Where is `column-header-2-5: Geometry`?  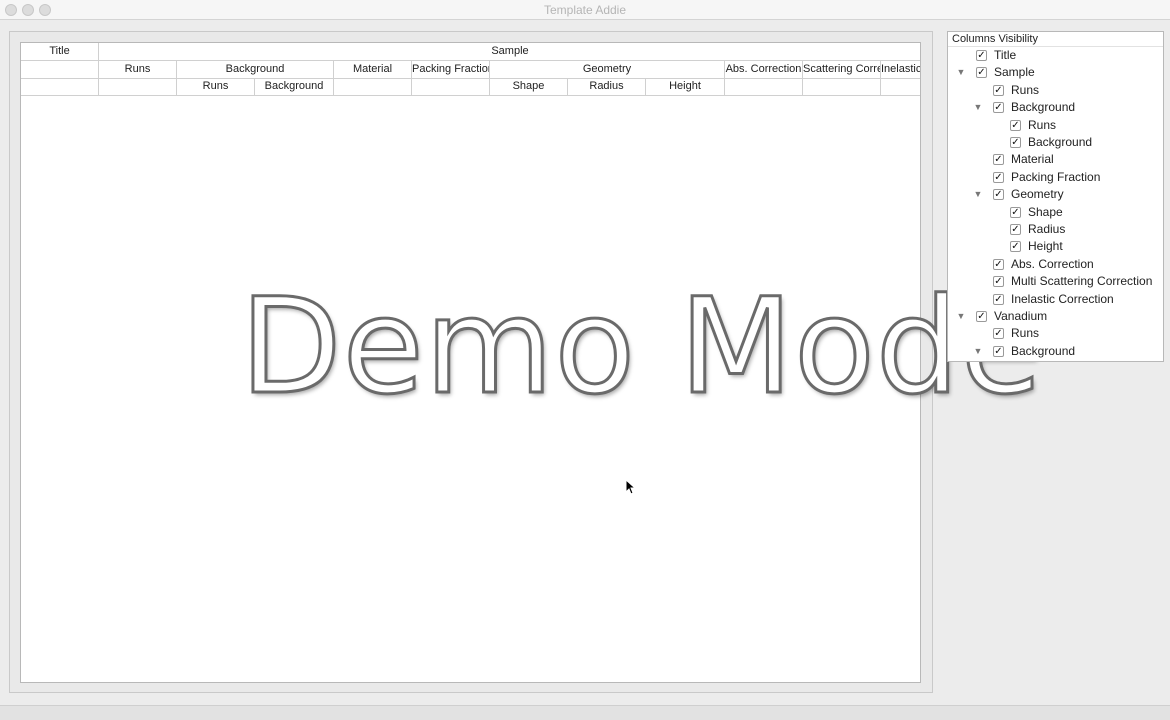
column-header-2-5: Geometry is located at coordinates (607, 69).